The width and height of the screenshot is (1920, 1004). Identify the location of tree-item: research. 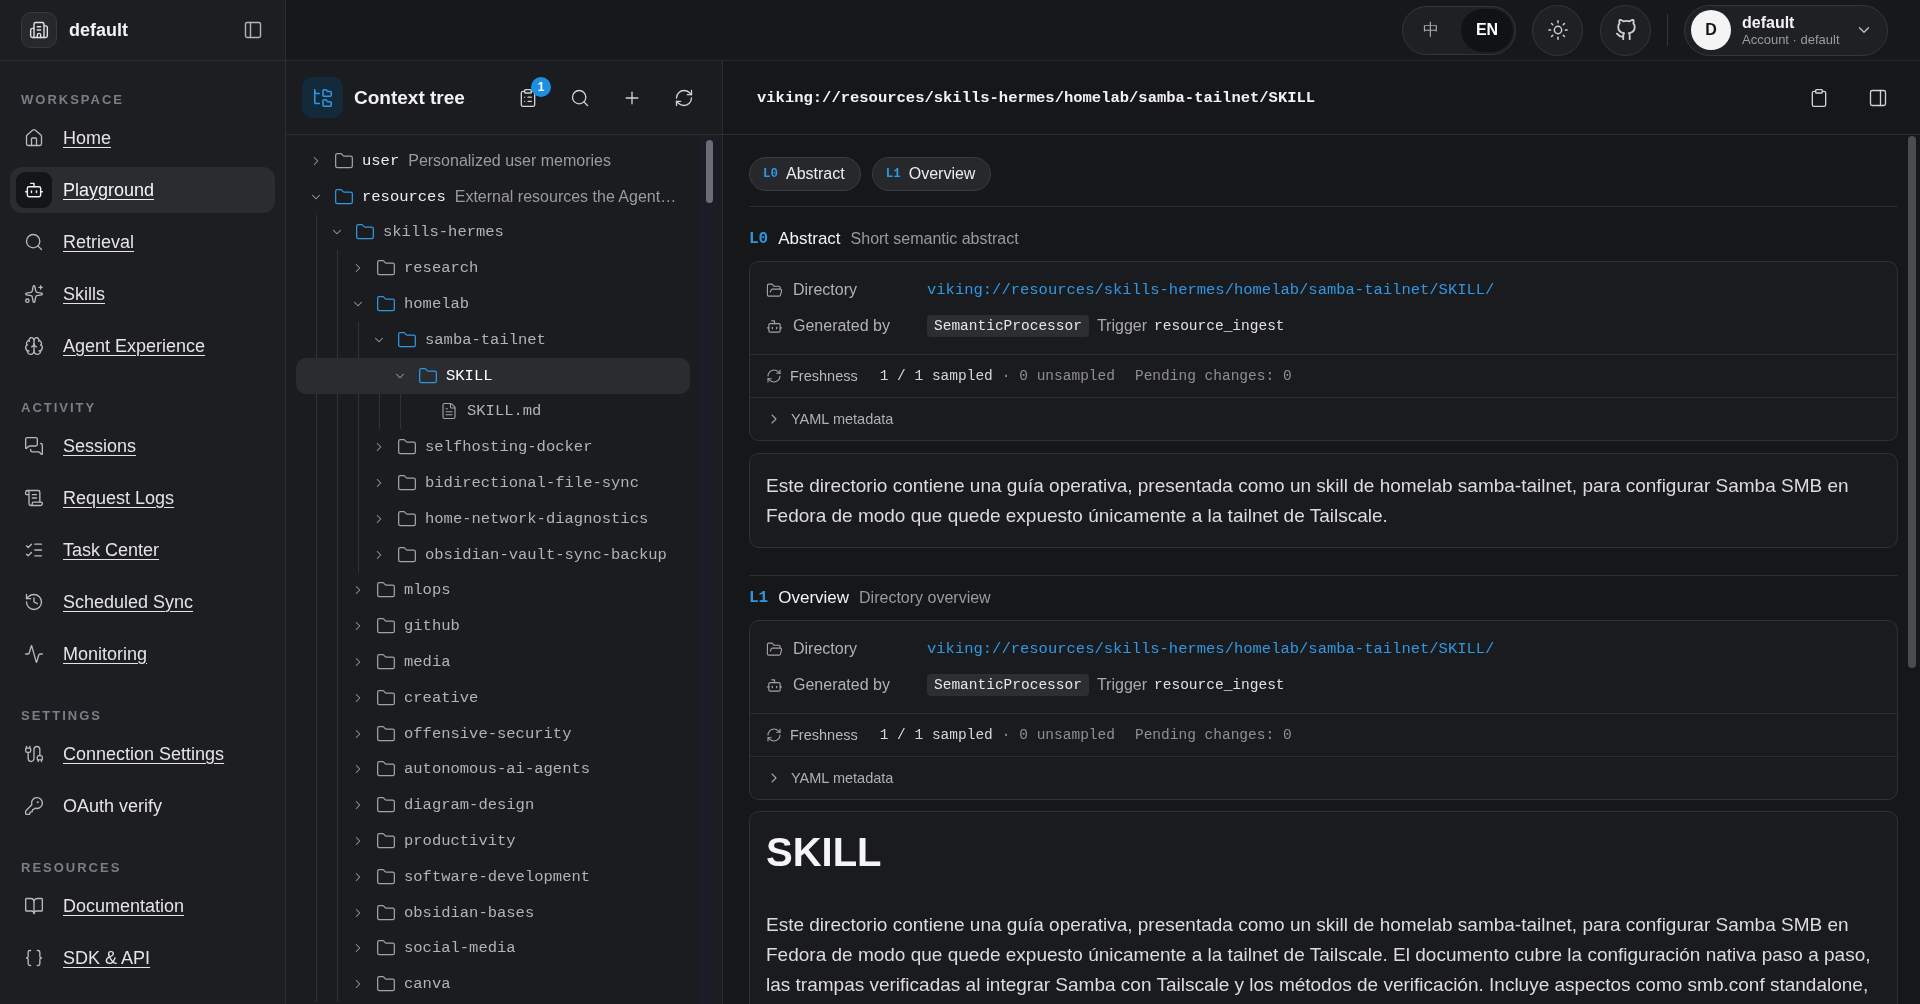
(493, 268).